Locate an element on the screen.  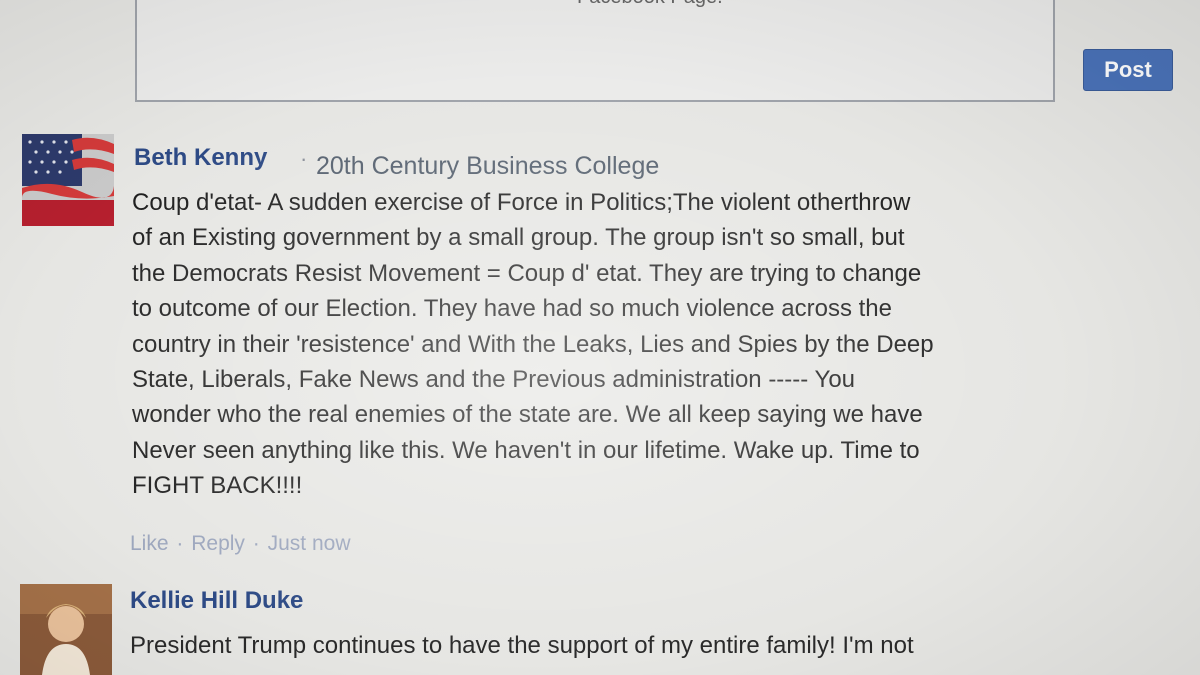
photo-avatar-image is located at coordinates (66, 629).